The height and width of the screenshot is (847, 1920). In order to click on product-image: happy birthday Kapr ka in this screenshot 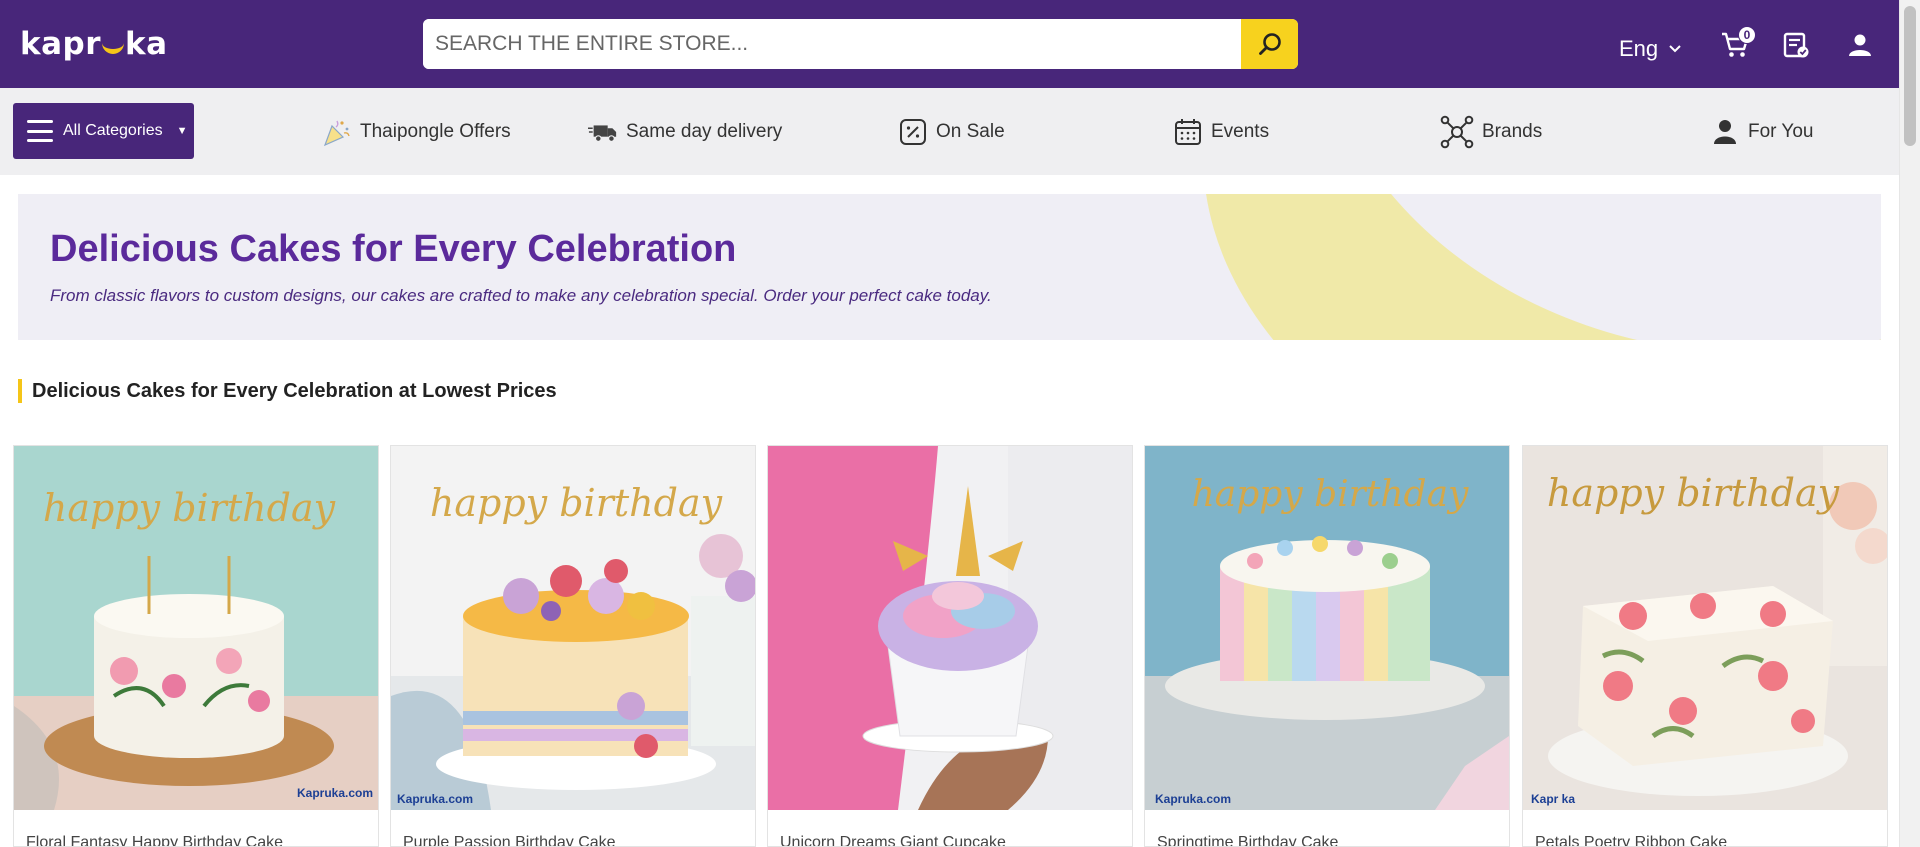, I will do `click(1705, 628)`.